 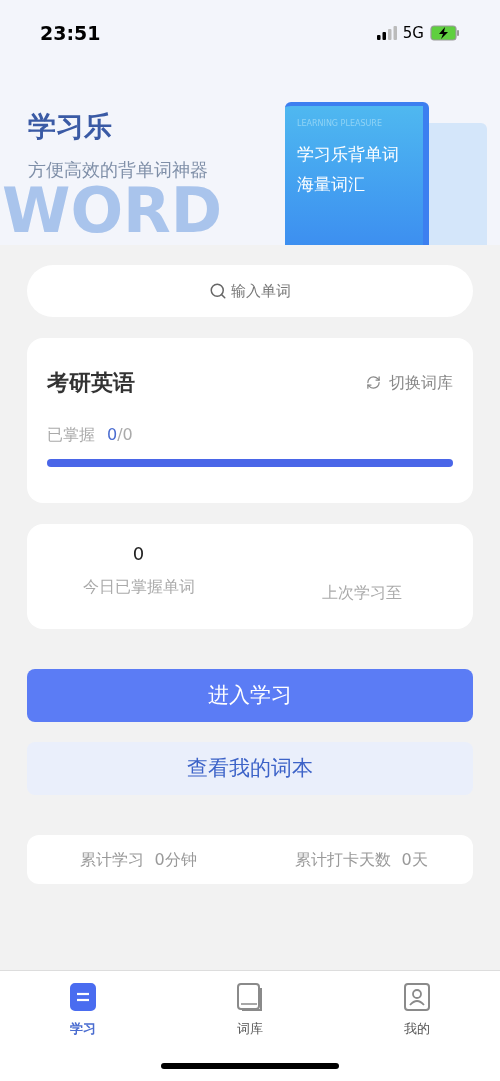 I want to click on app-subtitle: 方便高效的背单词神器, so click(x=118, y=170).